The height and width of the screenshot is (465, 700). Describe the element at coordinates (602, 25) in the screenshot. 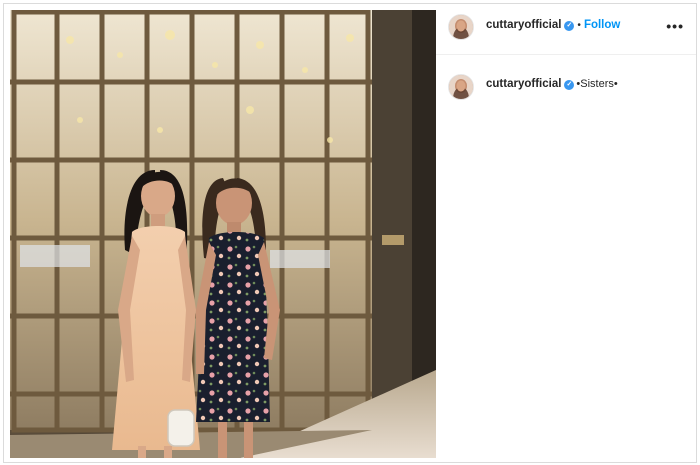

I see `follow-button: Follow` at that location.